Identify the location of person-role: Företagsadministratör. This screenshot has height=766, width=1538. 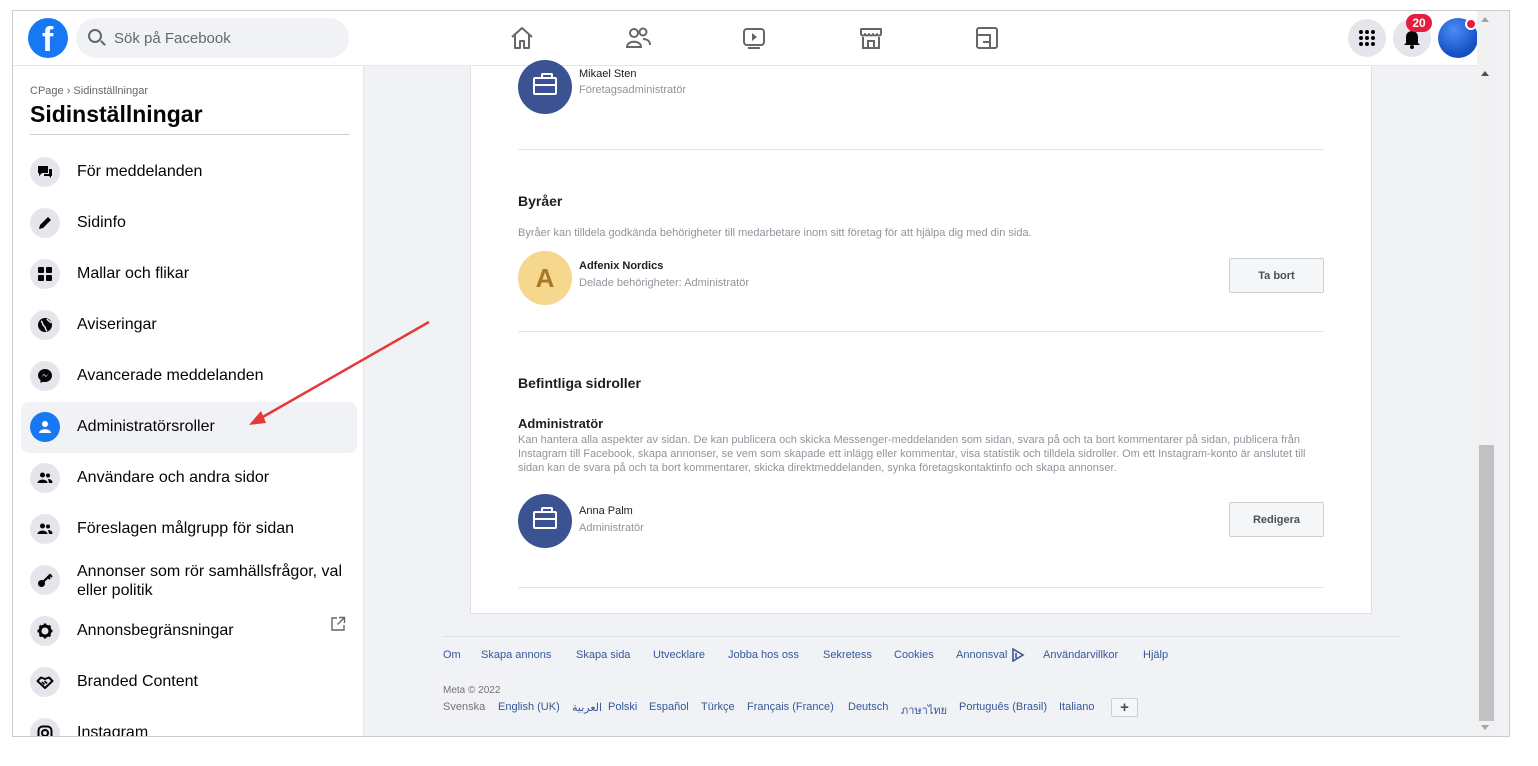
(632, 90).